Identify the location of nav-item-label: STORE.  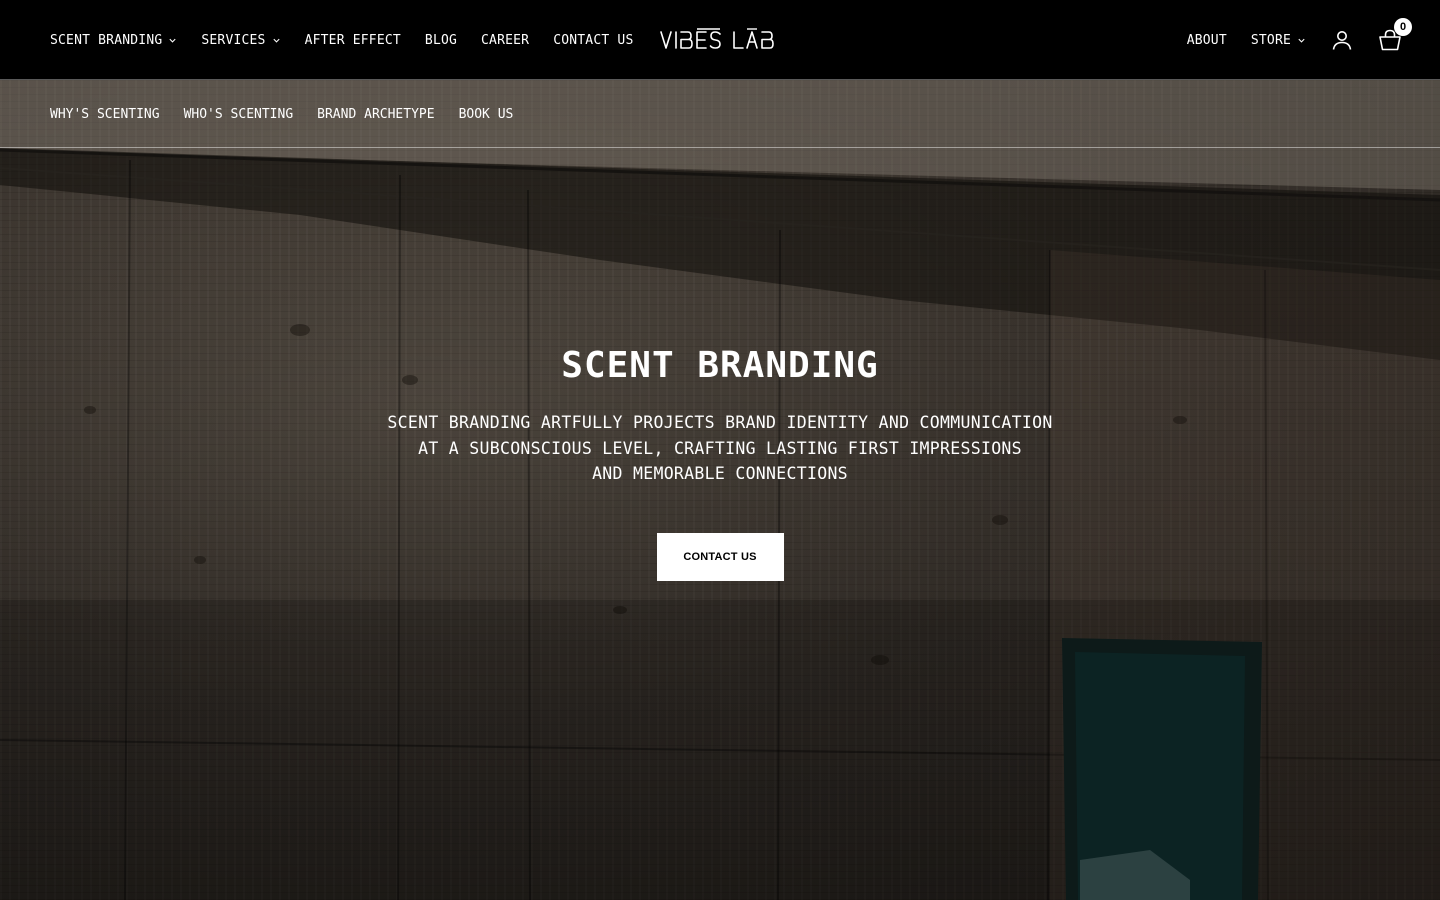
(1270, 40).